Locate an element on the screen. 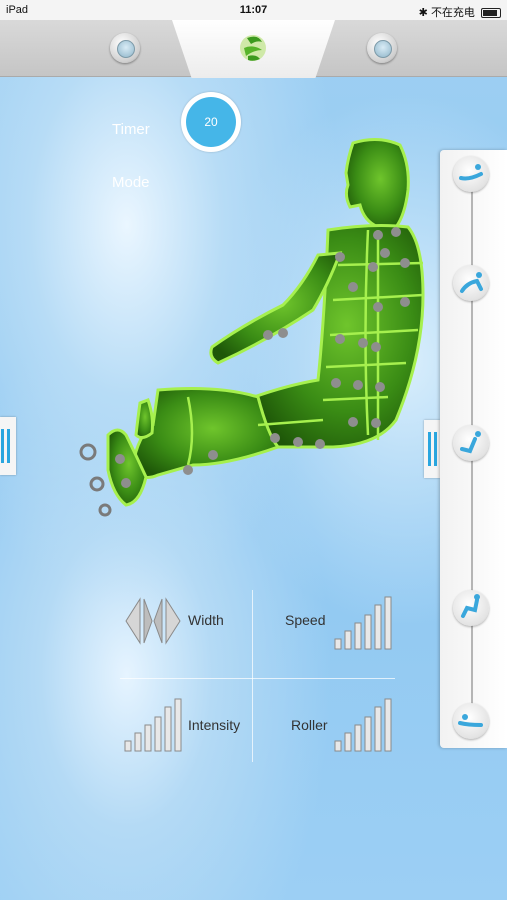 The width and height of the screenshot is (507, 900). left-drawer-handle is located at coordinates (8, 446).